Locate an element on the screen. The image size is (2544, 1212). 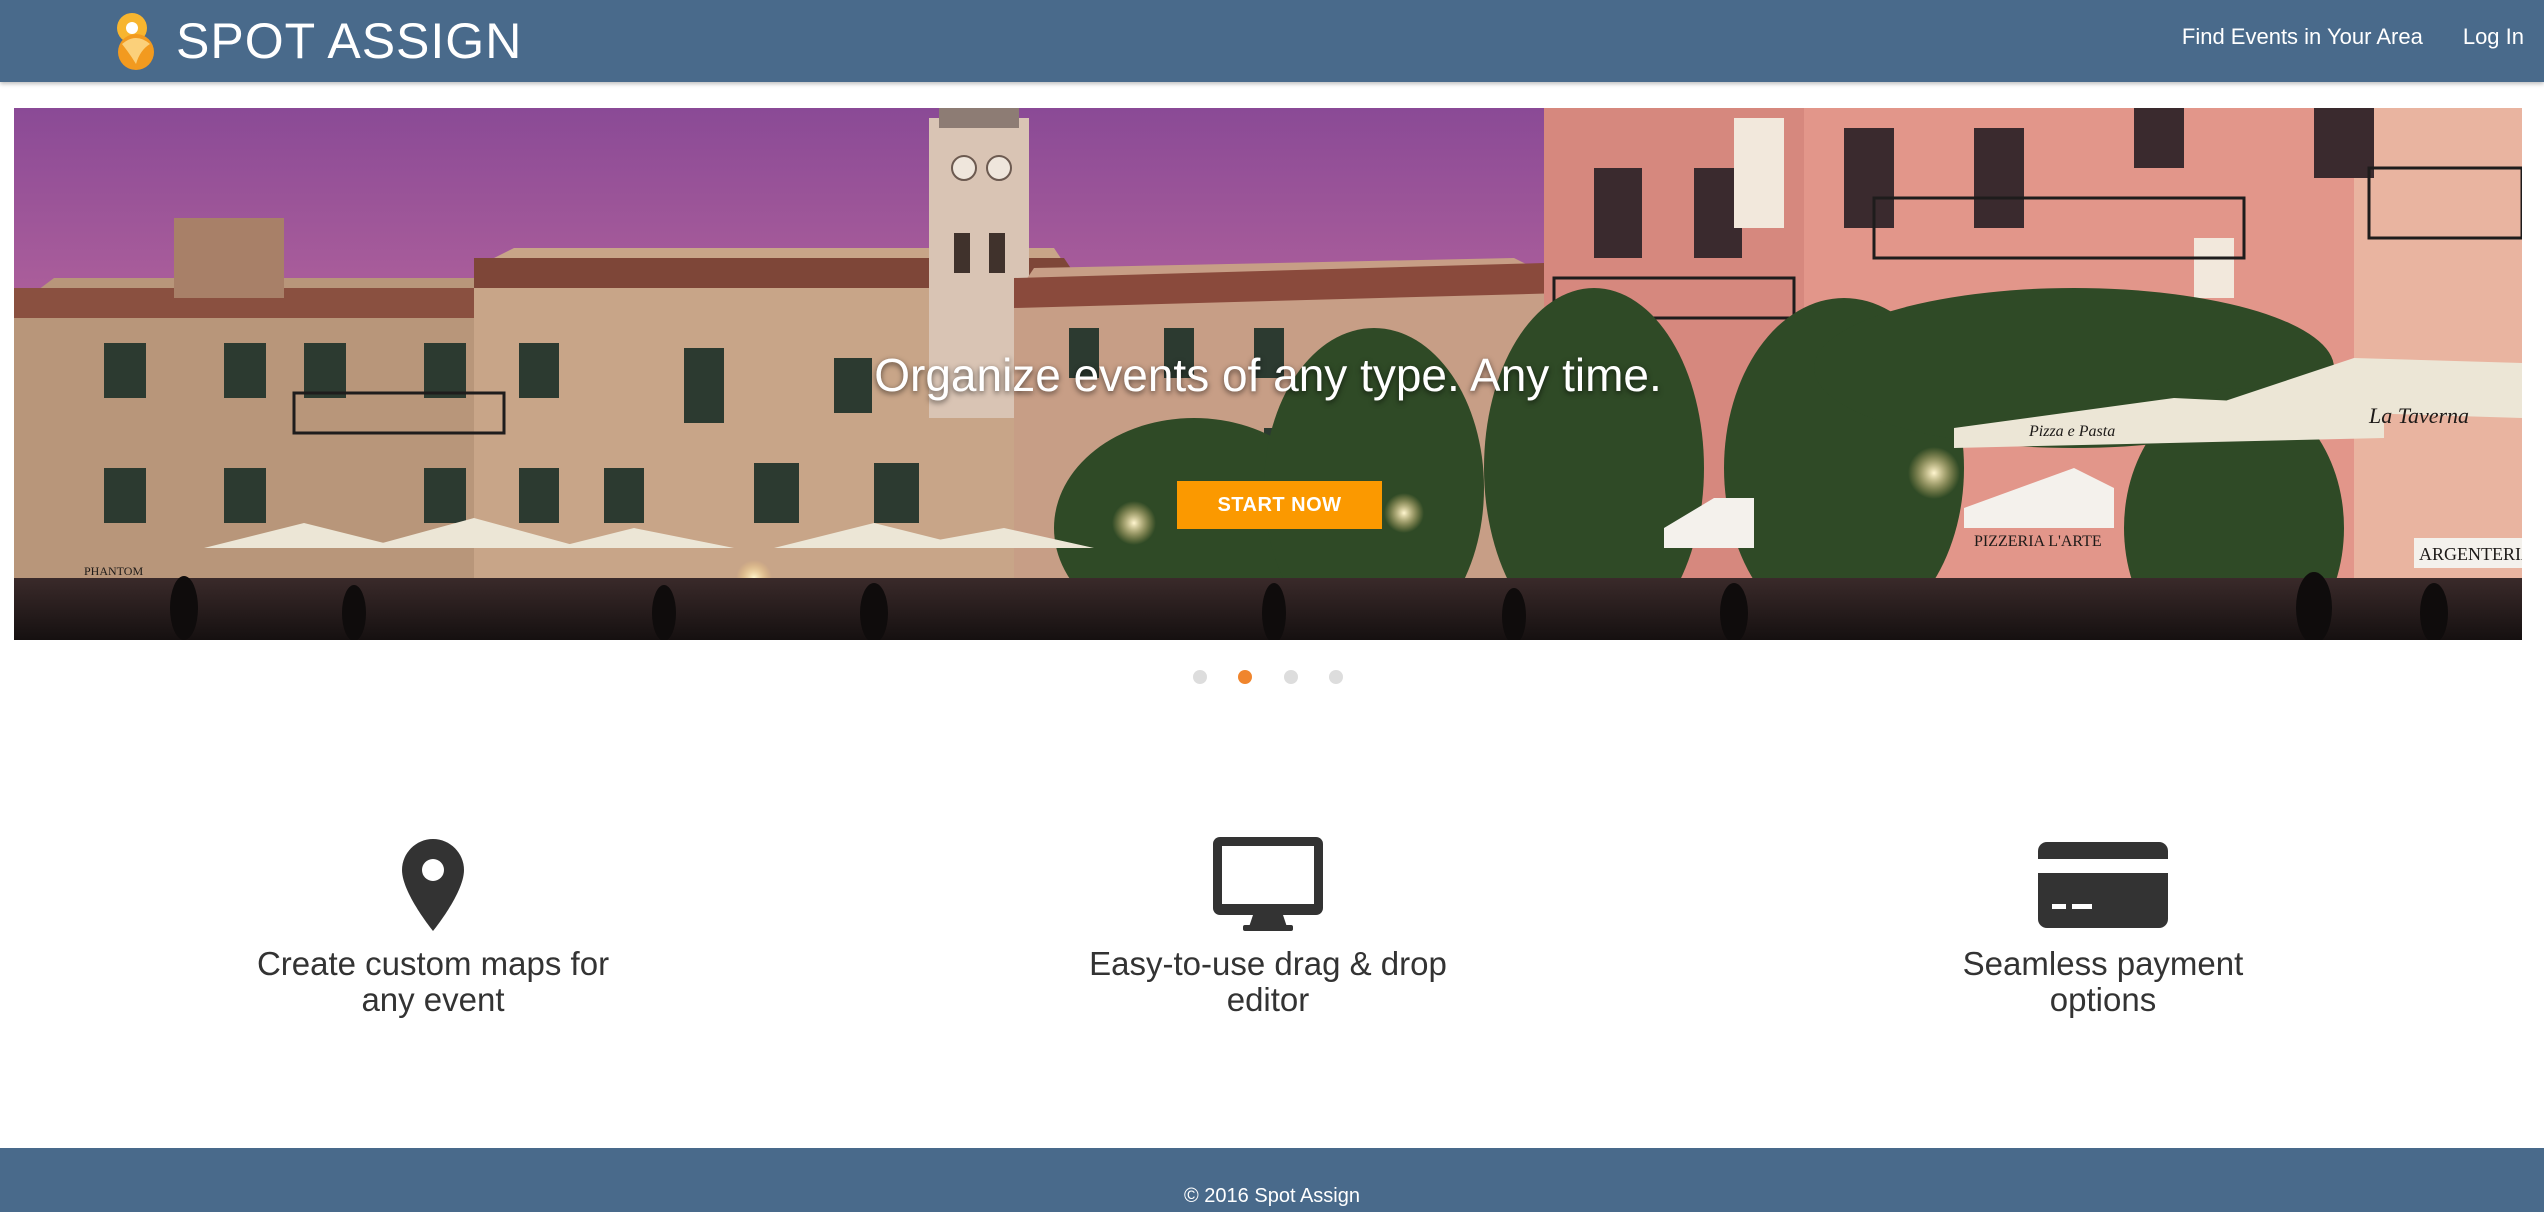
shop-sign-phantom: PHANTOM is located at coordinates (113, 571).